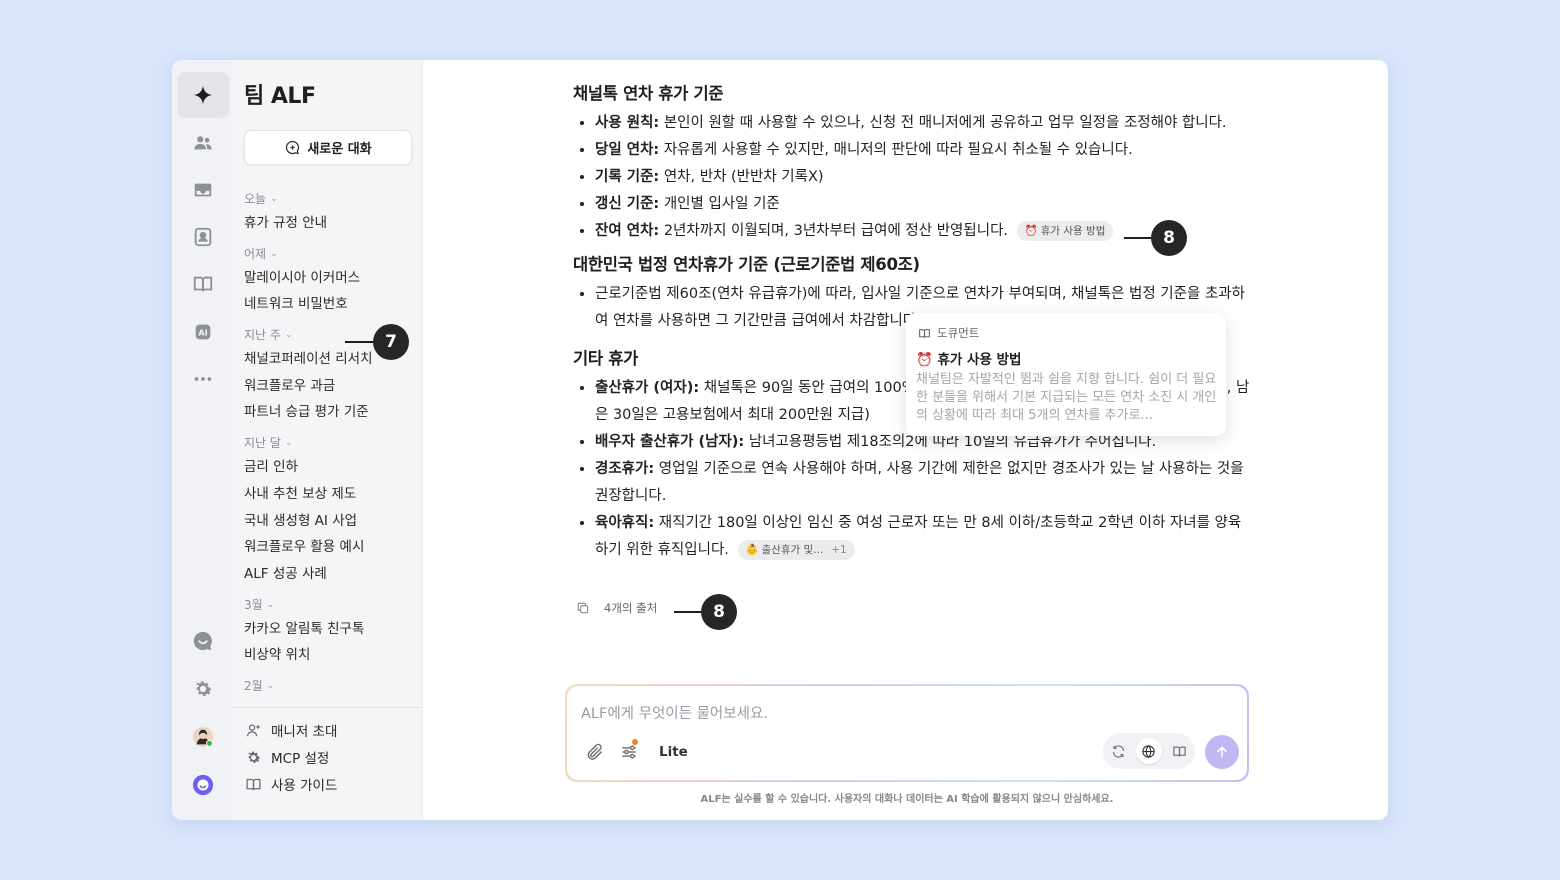  What do you see at coordinates (958, 333) in the screenshot?
I see `card-category-label: 도큐먼트` at bounding box center [958, 333].